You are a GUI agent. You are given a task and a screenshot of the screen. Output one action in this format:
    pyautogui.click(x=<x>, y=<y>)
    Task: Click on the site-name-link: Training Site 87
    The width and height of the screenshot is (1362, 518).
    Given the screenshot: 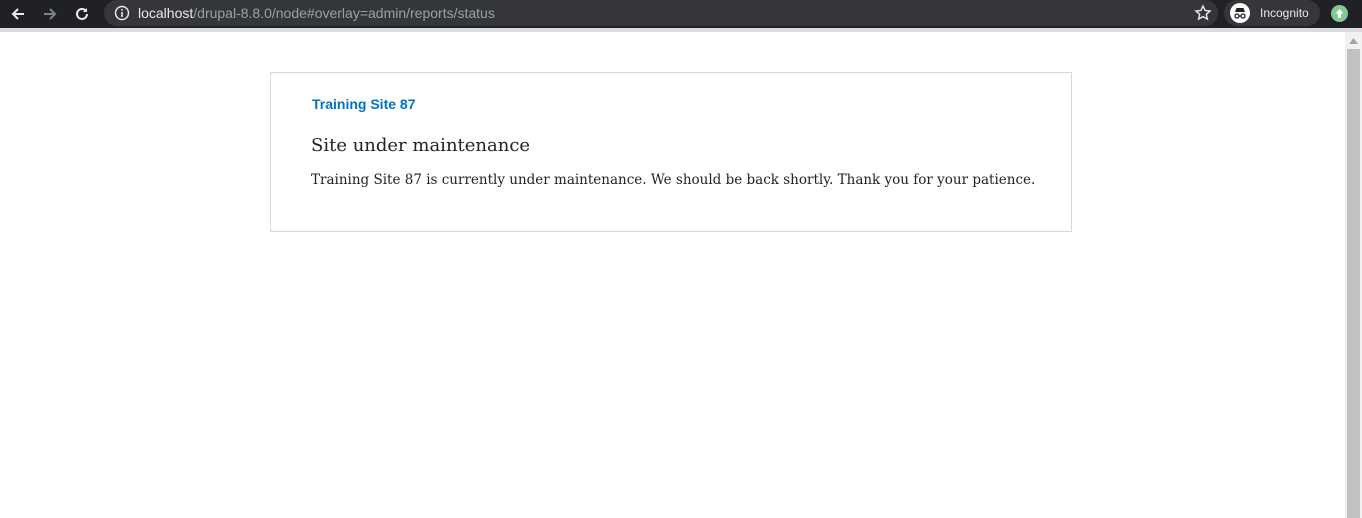 What is the action you would take?
    pyautogui.click(x=363, y=104)
    